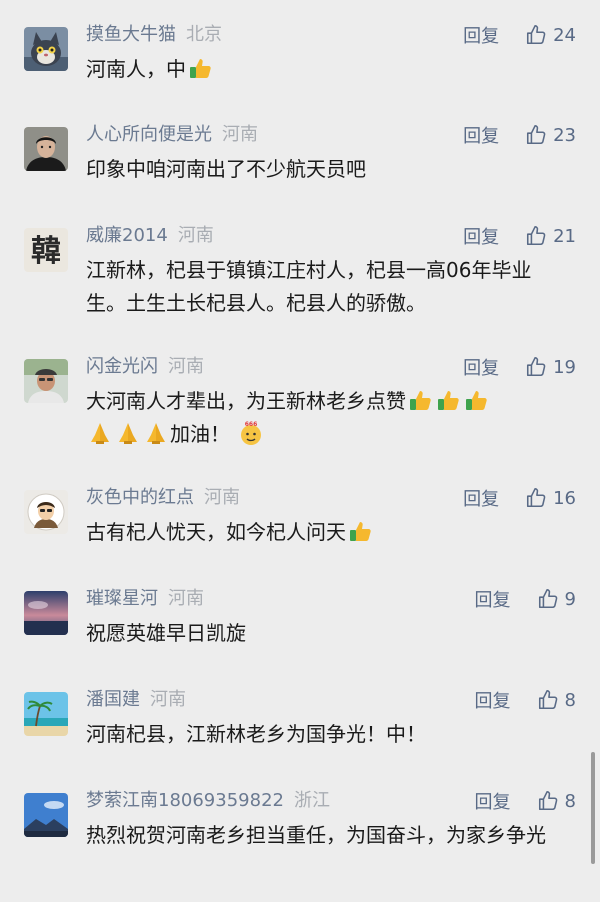 The width and height of the screenshot is (600, 902). What do you see at coordinates (226, 169) in the screenshot?
I see `comment-text: 印象中咱河南出了不少航天员吧` at bounding box center [226, 169].